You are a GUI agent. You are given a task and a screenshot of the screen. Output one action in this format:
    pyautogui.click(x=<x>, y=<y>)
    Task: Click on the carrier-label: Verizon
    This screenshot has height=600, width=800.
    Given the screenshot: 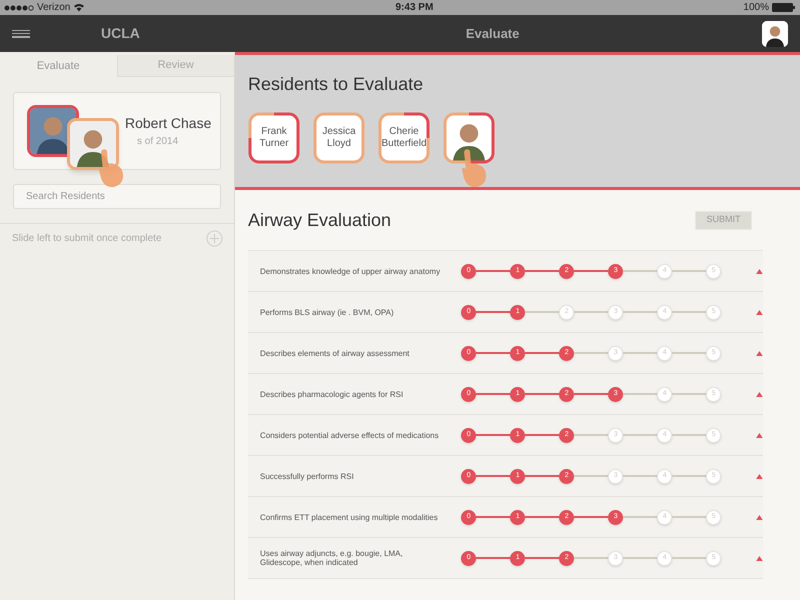 What is the action you would take?
    pyautogui.click(x=53, y=8)
    